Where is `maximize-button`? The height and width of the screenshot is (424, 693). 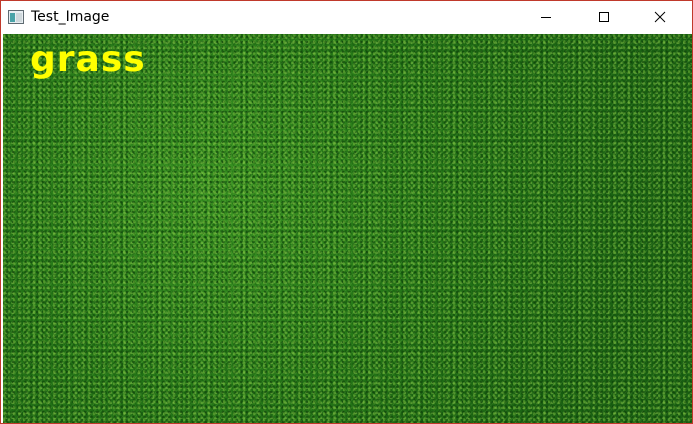 maximize-button is located at coordinates (604, 17).